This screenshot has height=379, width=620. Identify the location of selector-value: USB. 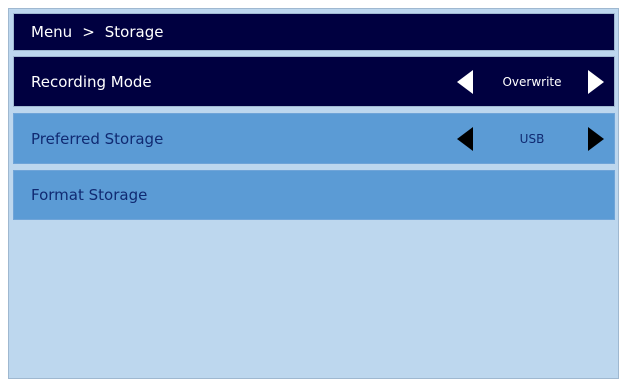
(532, 138).